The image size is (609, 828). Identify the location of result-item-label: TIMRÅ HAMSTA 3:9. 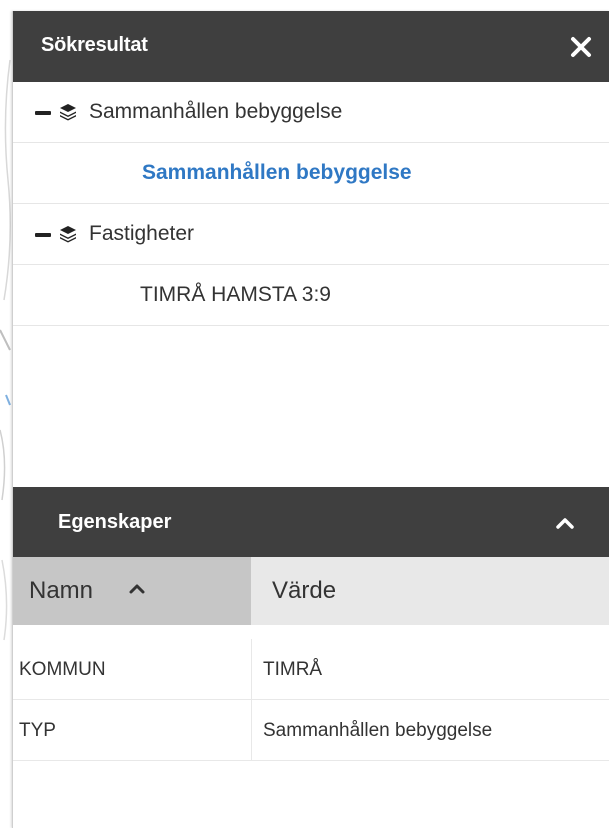
(235, 295).